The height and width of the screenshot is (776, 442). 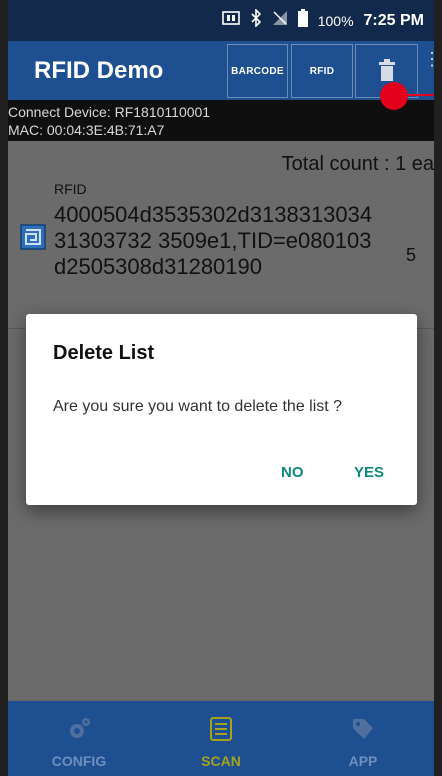 I want to click on annotation-dot, so click(x=394, y=96).